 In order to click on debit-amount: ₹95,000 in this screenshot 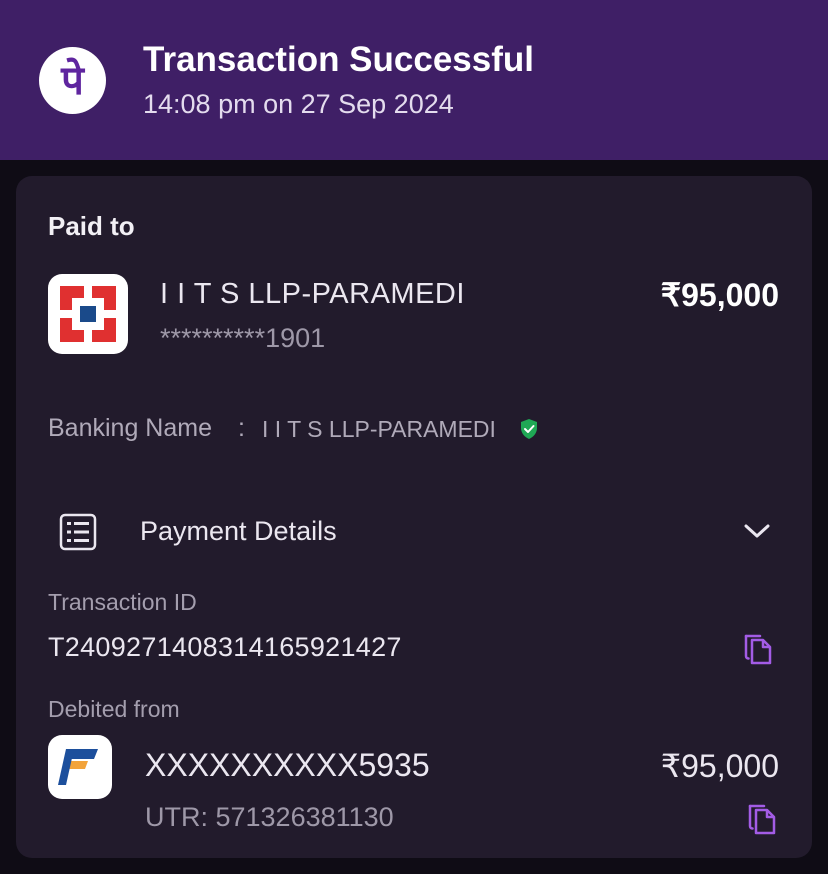, I will do `click(719, 766)`.